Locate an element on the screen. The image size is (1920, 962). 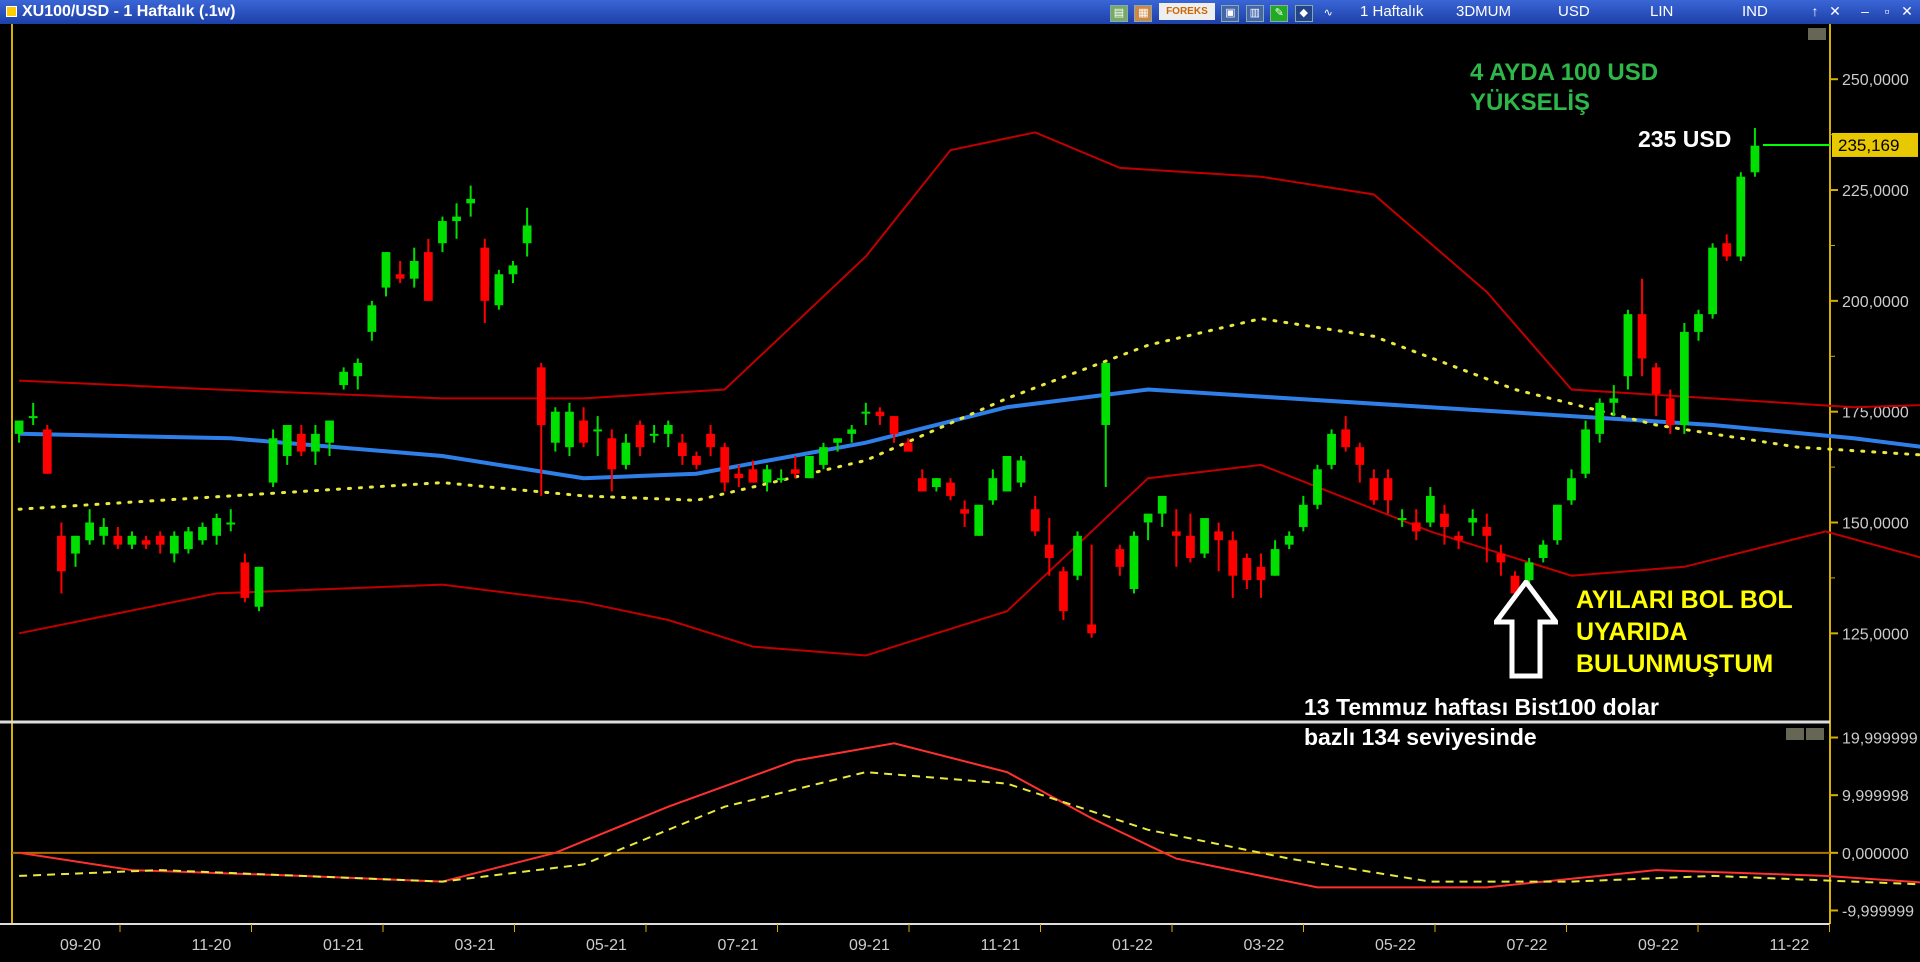
osc-tick-label: 19,999999 is located at coordinates (1880, 739).